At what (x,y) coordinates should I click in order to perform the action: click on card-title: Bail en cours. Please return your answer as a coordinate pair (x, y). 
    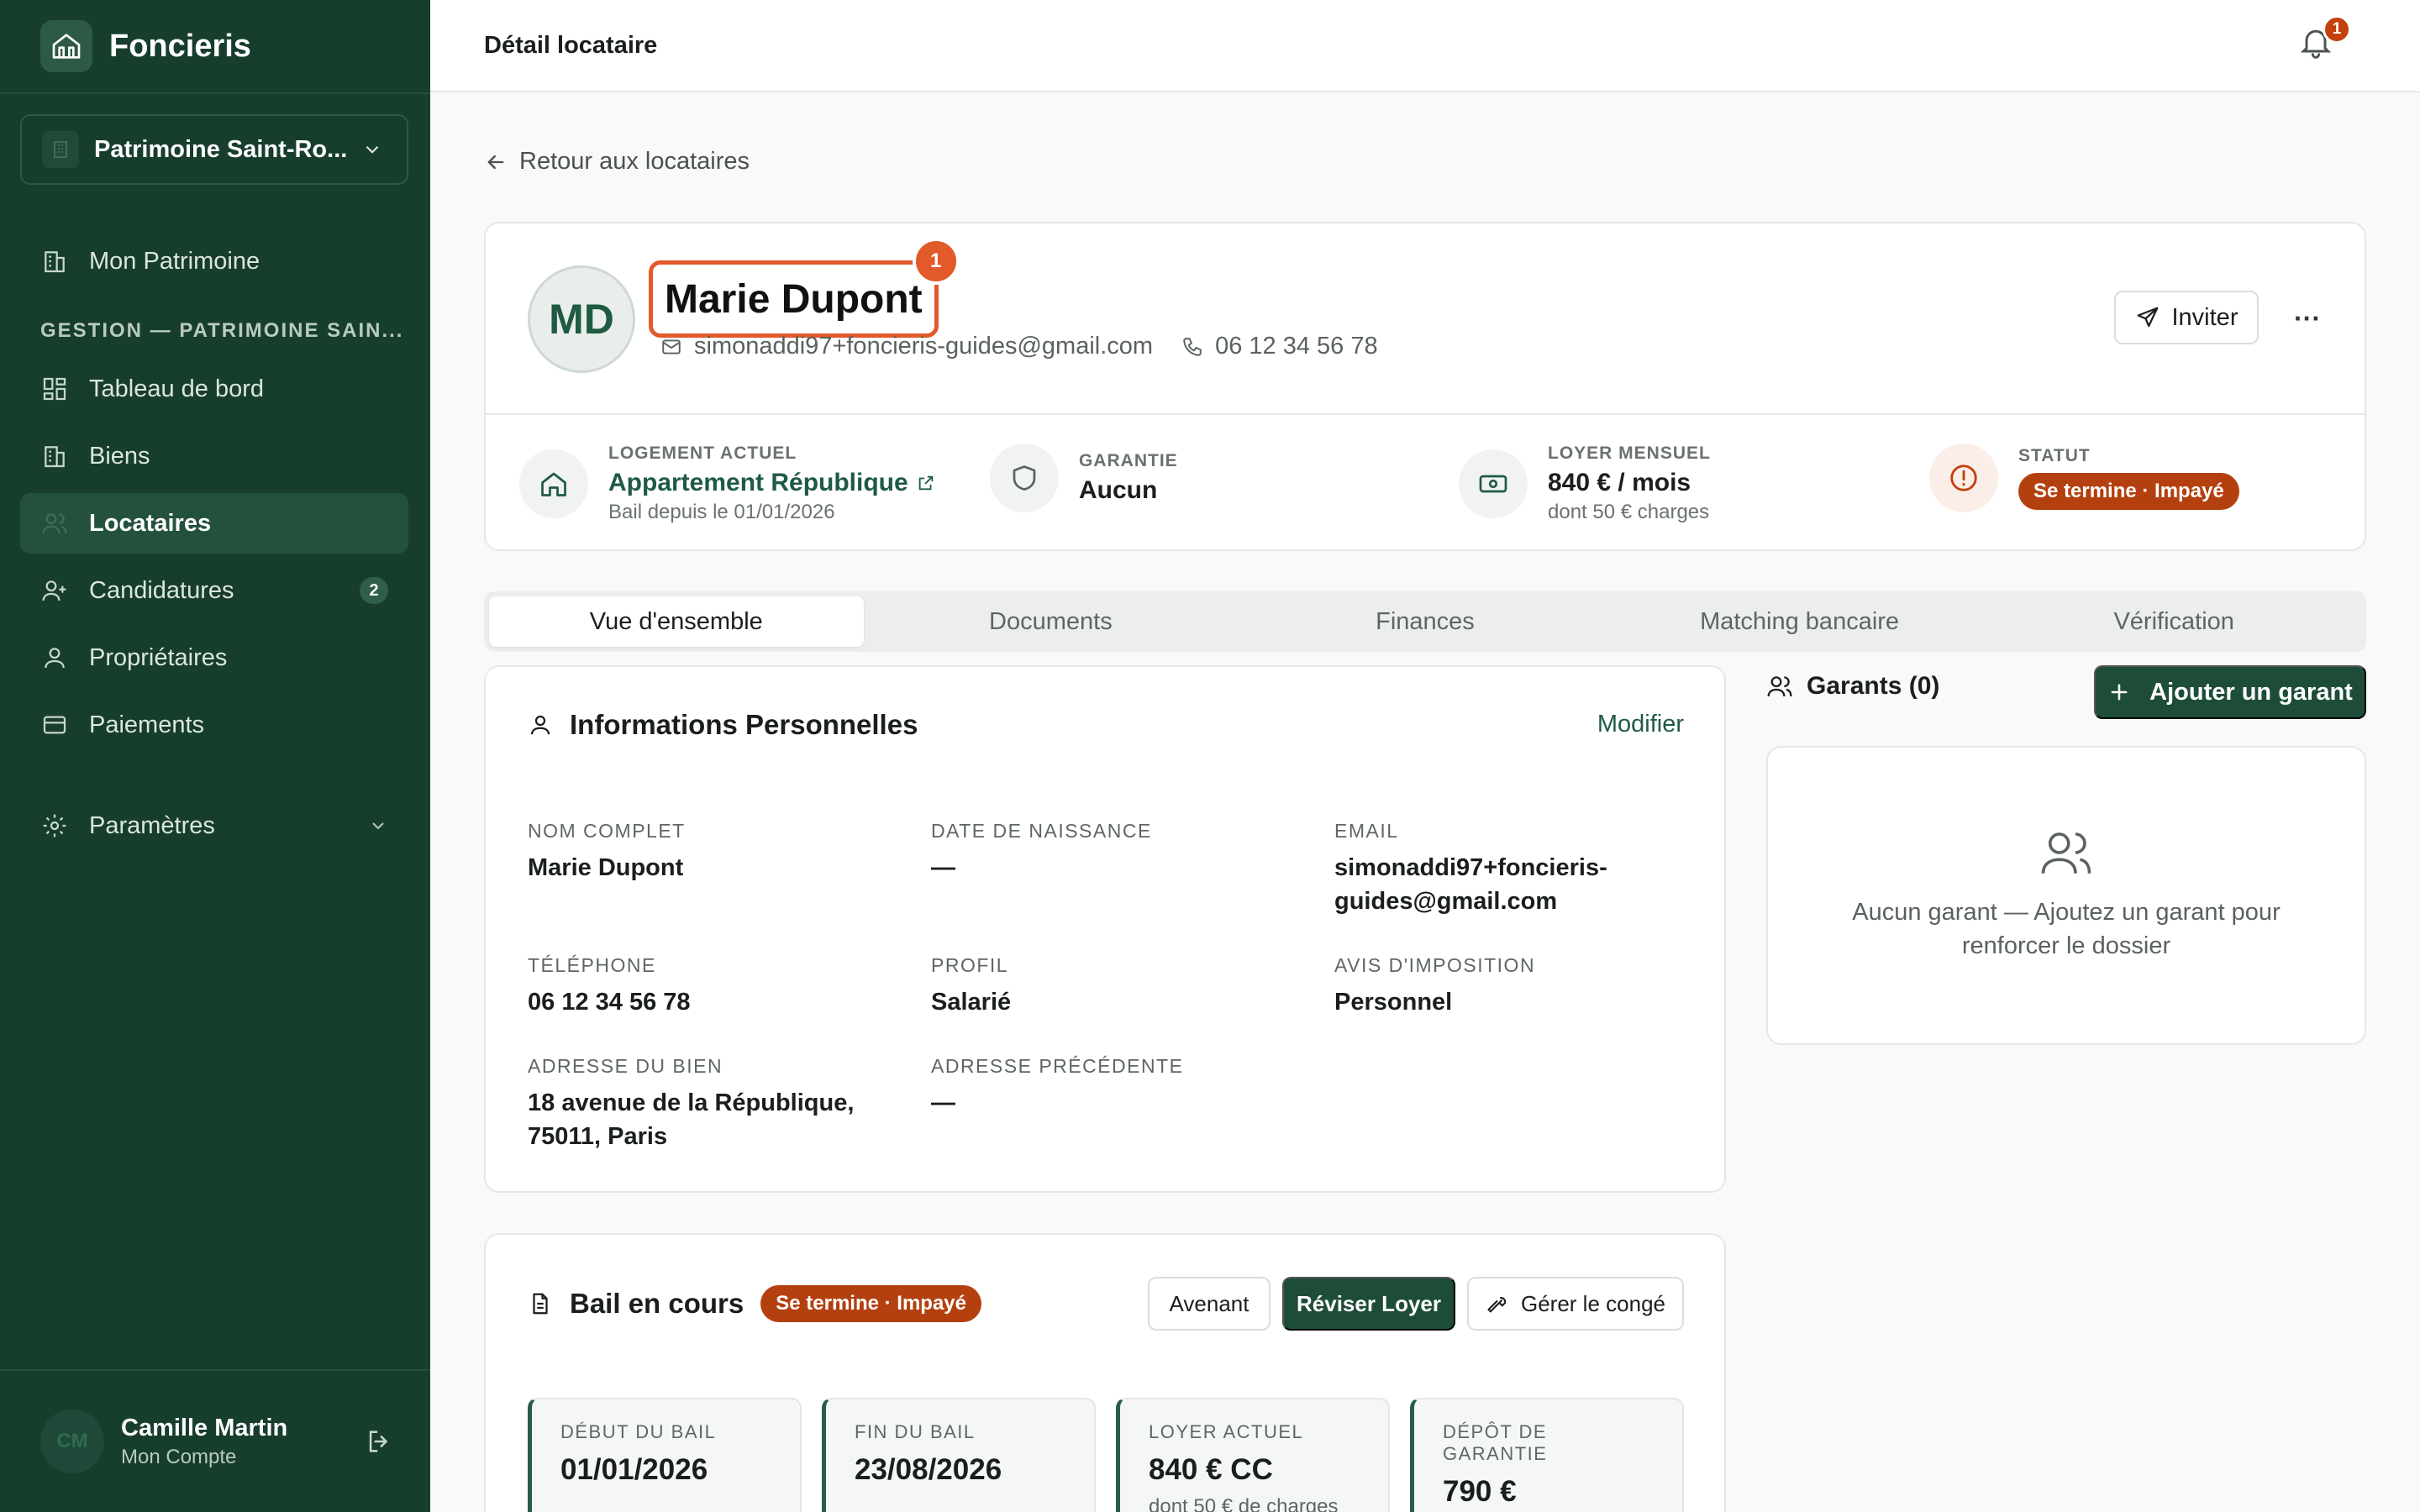
    Looking at the image, I should click on (657, 1303).